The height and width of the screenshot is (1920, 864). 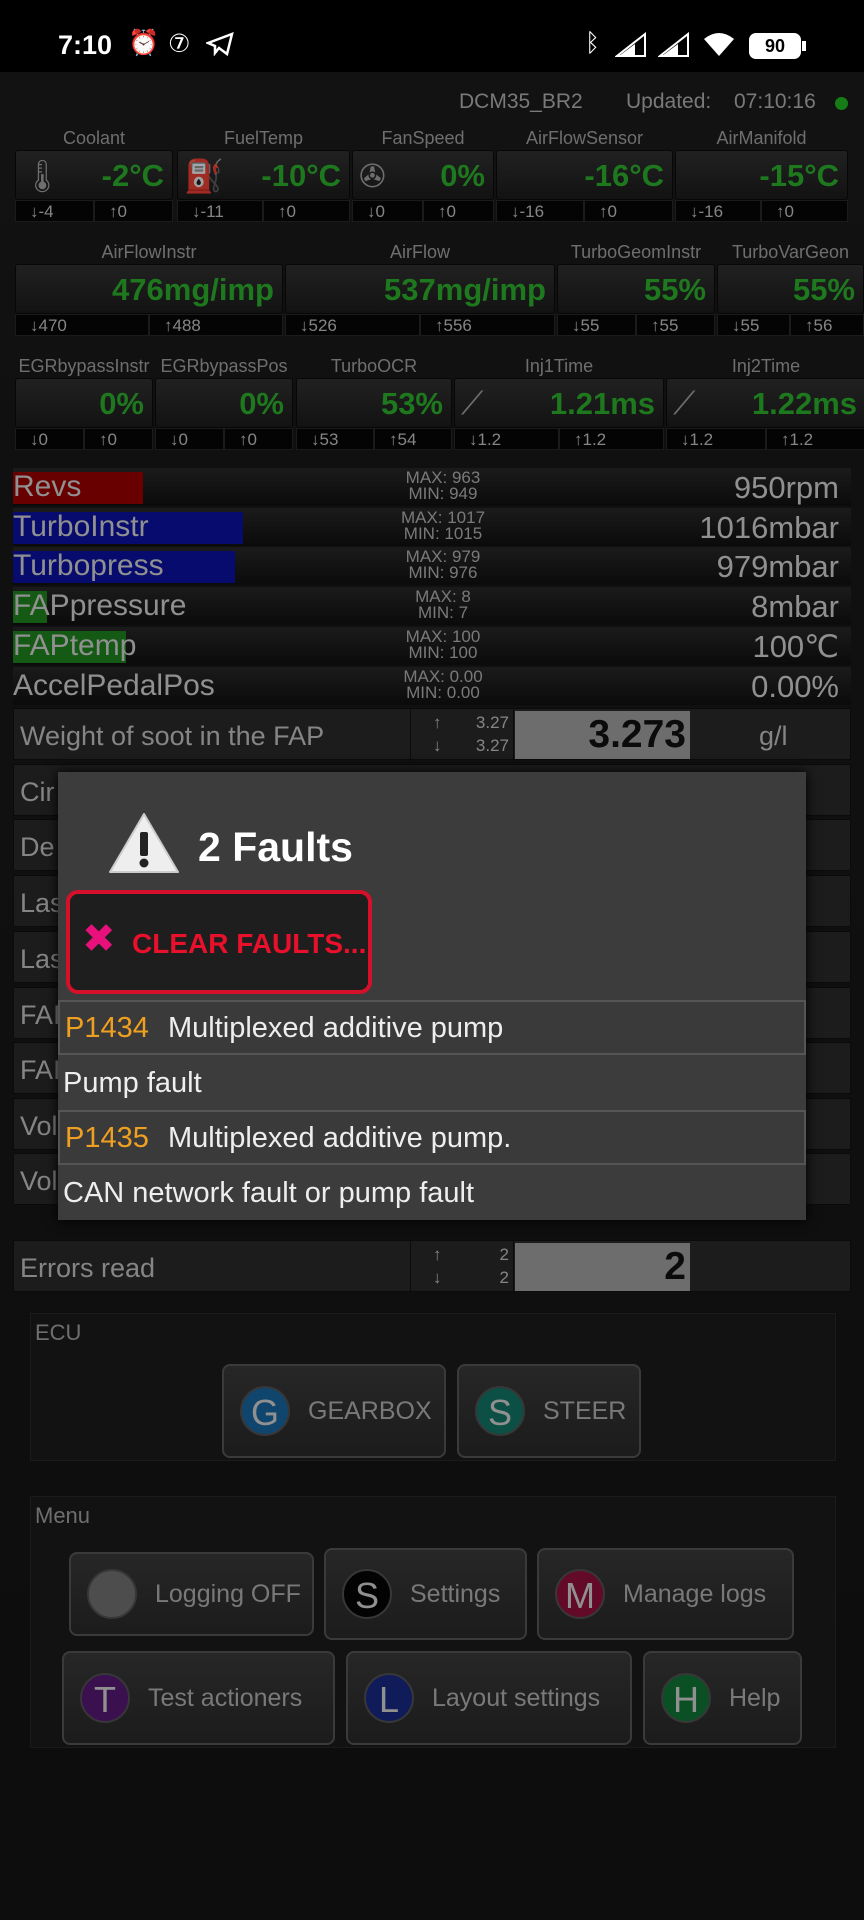 I want to click on status-bar: 7:10 ⏰ ⑦ ᛒ 90, so click(x=432, y=36).